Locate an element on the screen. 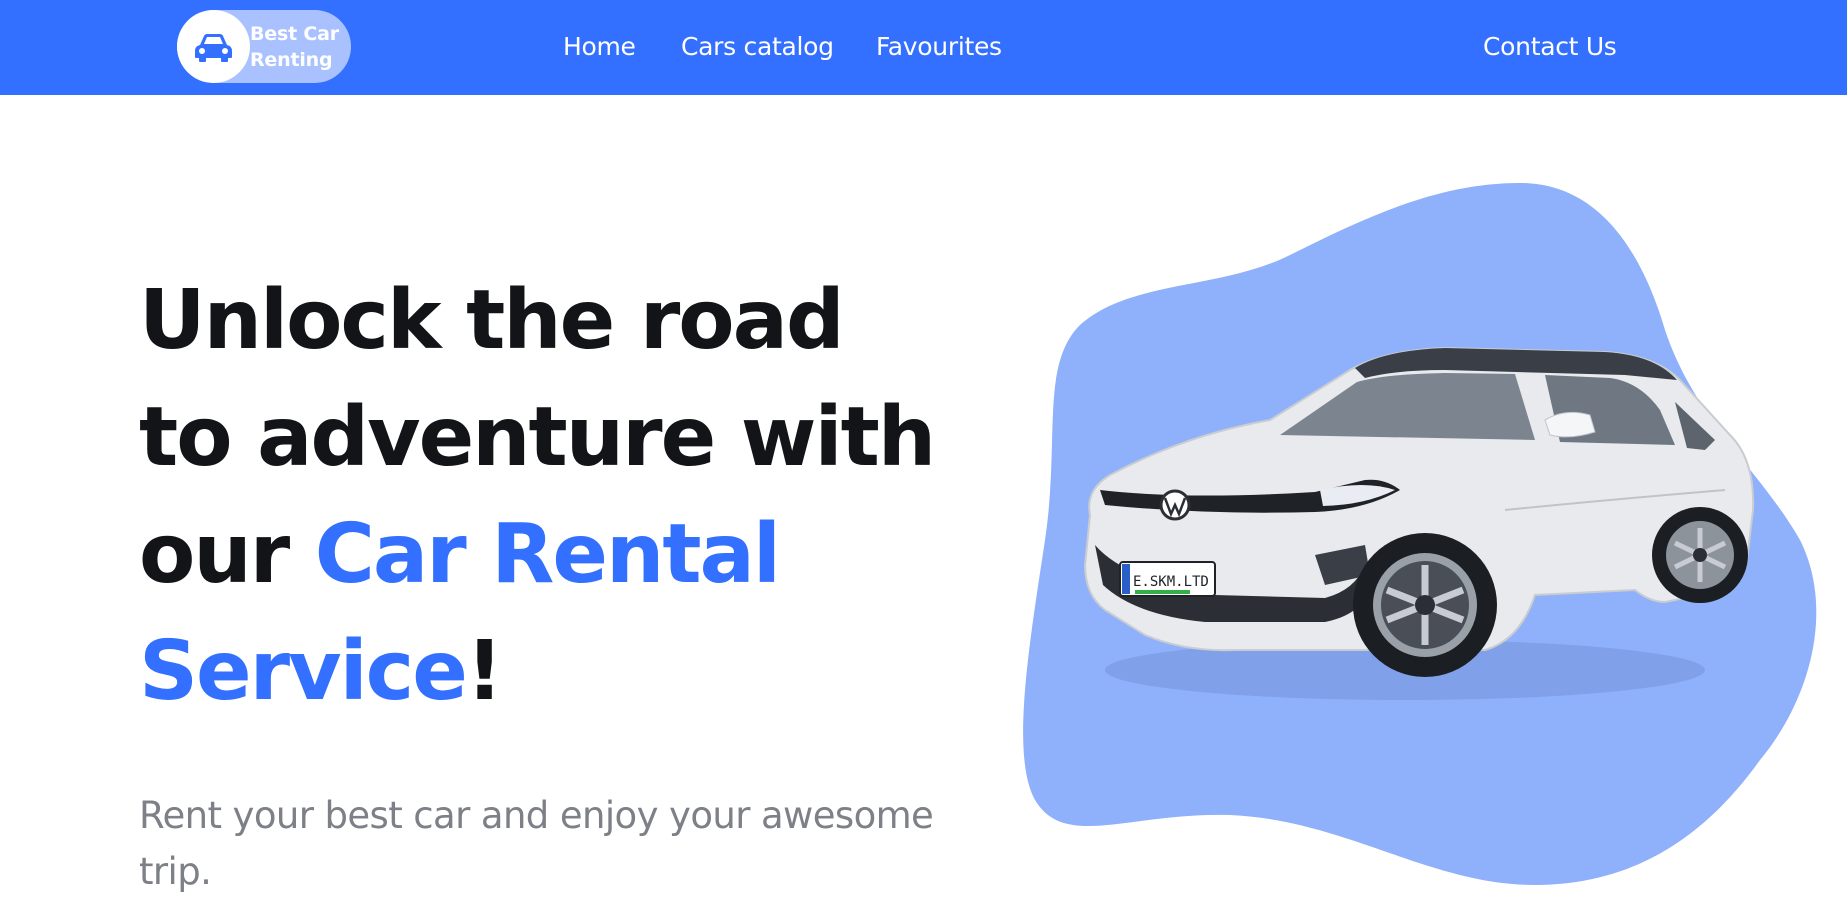 This screenshot has height=921, width=1847. hero-title-line3: our Car Rental is located at coordinates (539, 554).